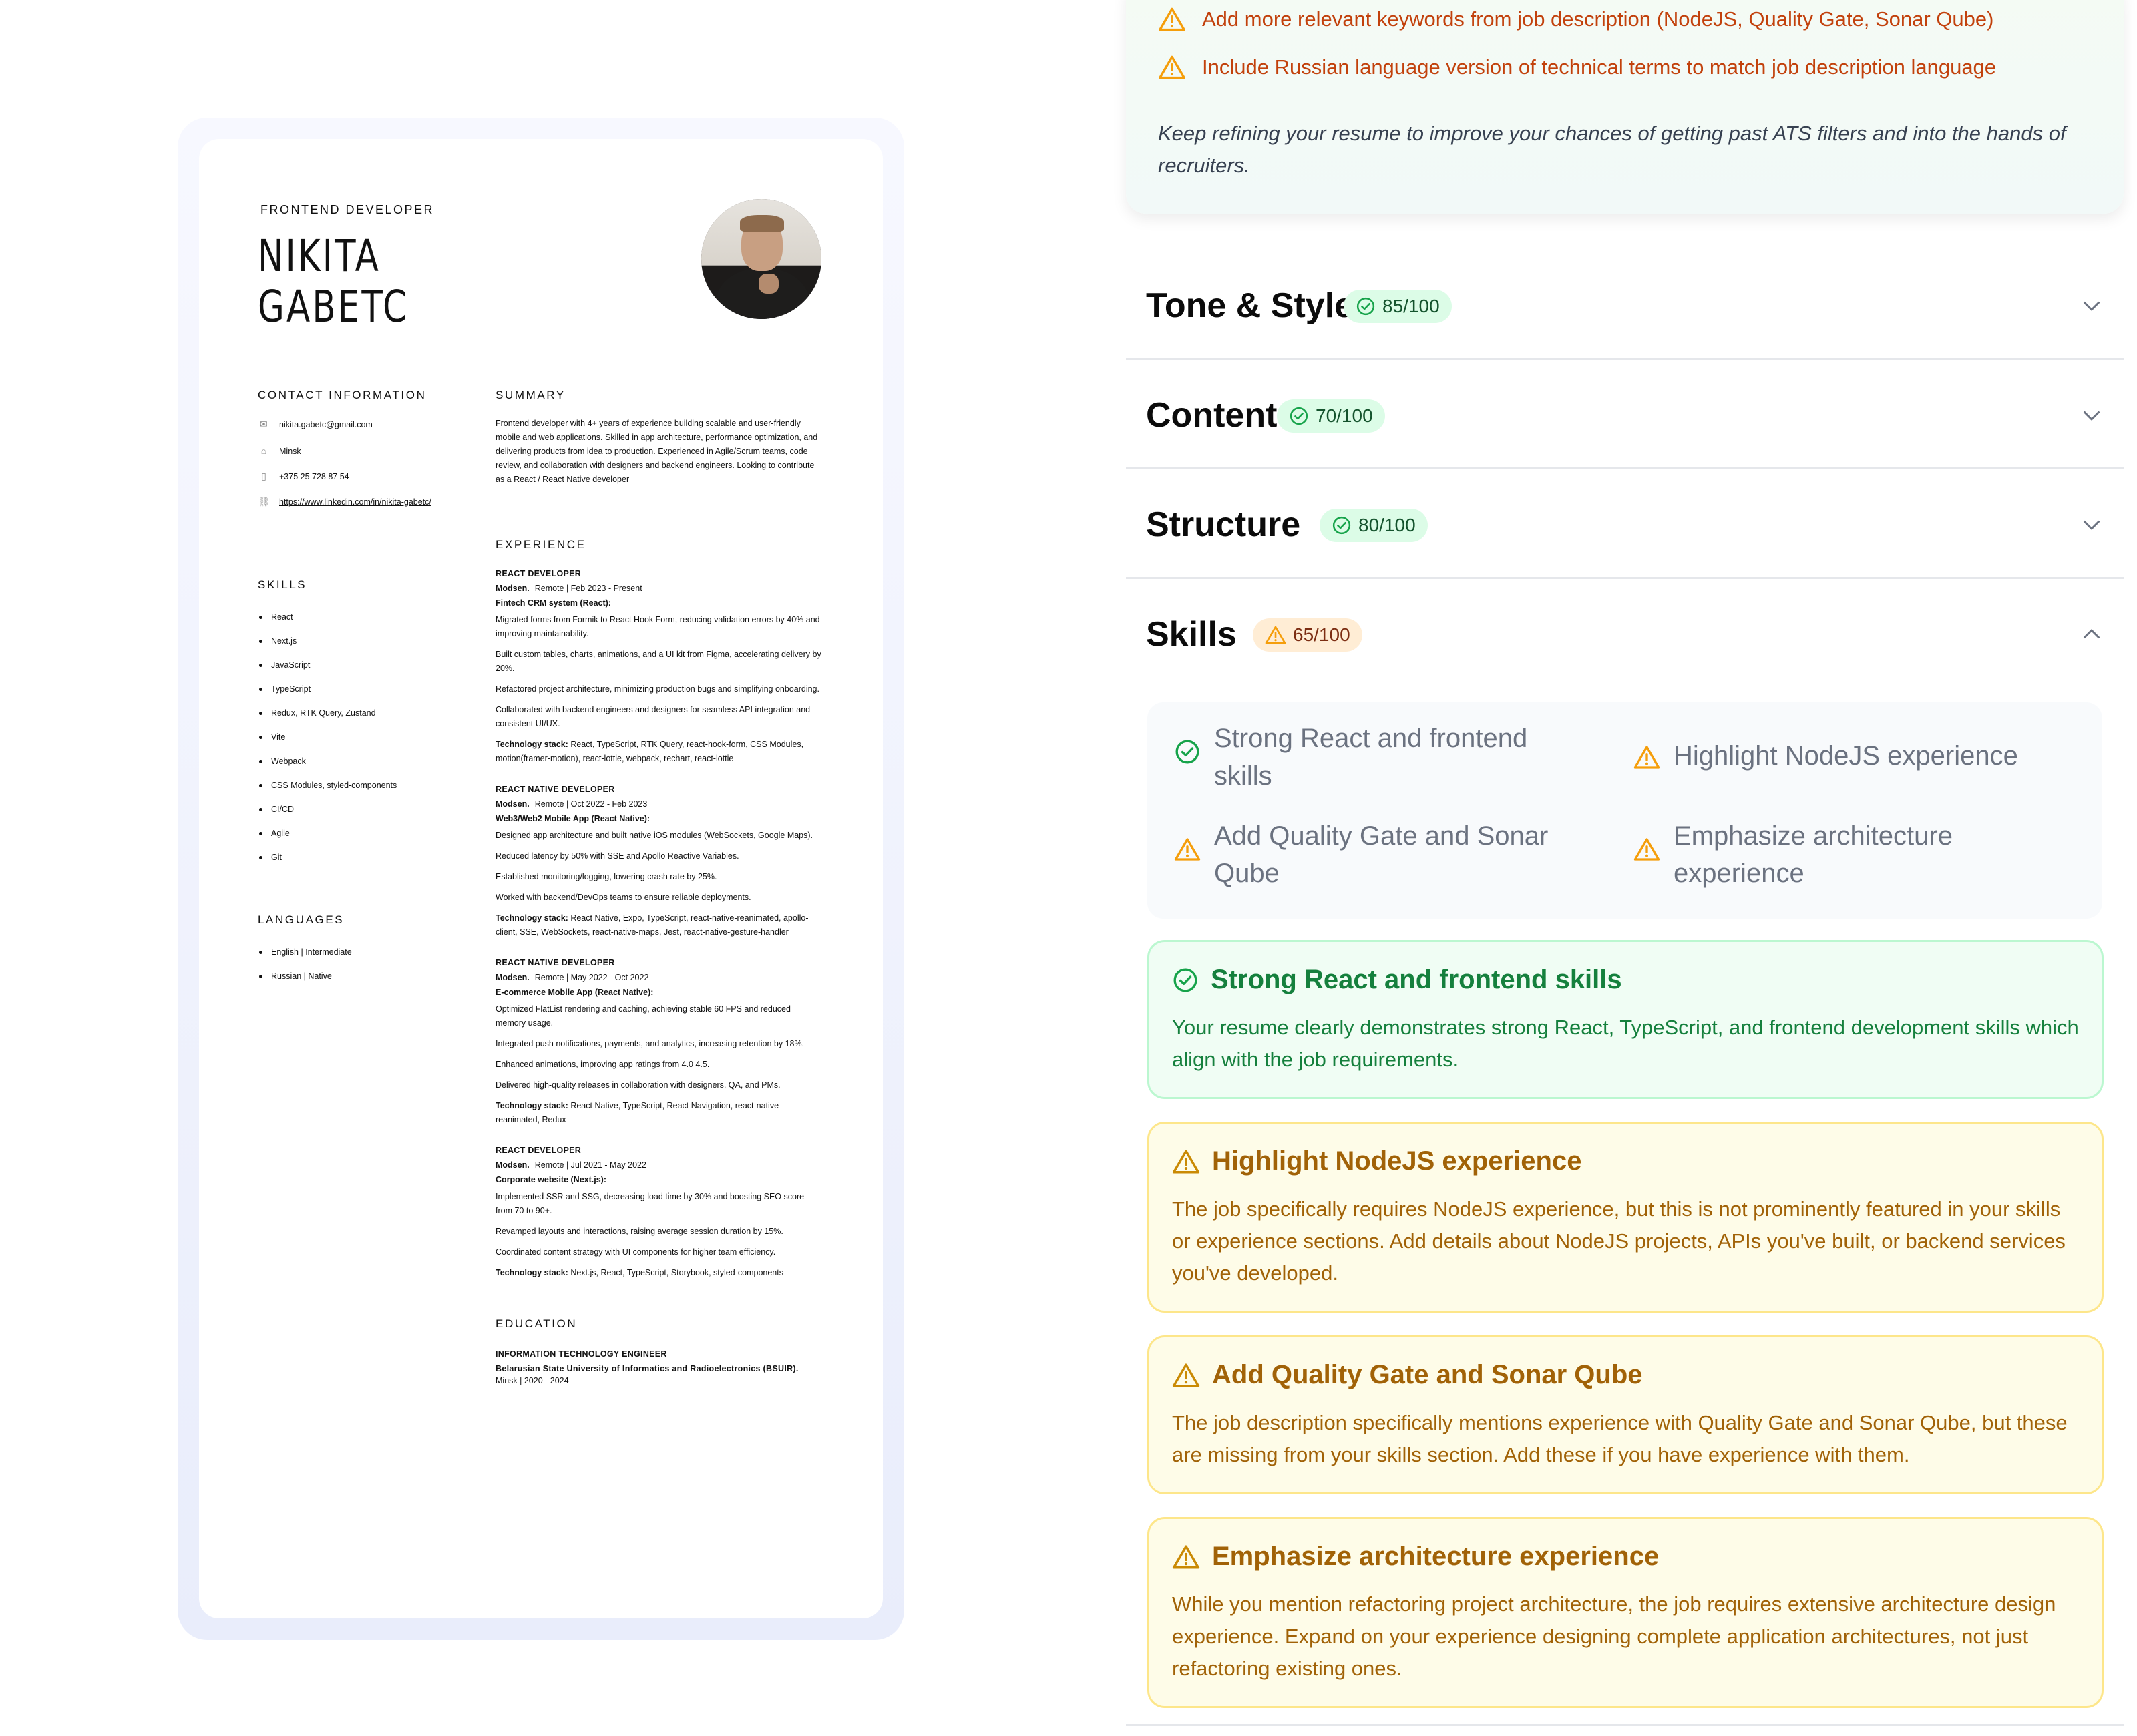 This screenshot has height=1736, width=2137. Describe the element at coordinates (1625, 413) in the screenshot. I see `section-content: Content 70/100` at that location.